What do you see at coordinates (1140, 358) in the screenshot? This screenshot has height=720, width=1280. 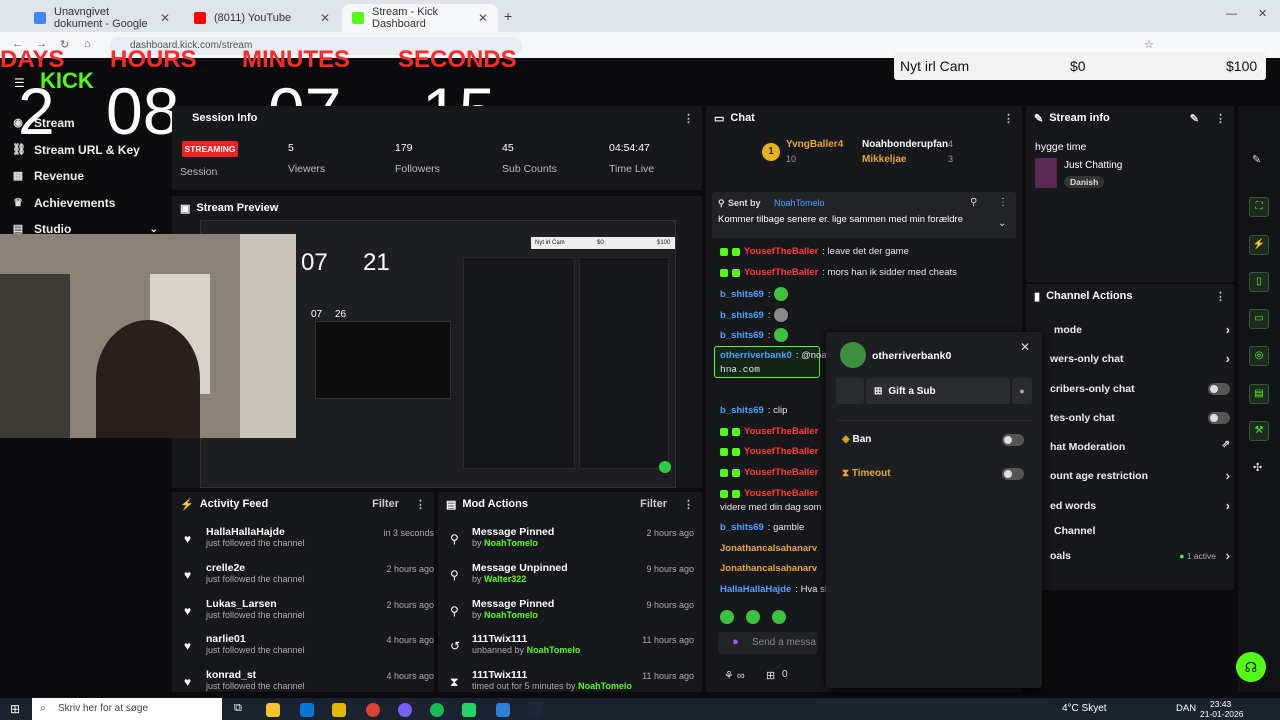 I see `channel-action-row: wers-only chat ›` at bounding box center [1140, 358].